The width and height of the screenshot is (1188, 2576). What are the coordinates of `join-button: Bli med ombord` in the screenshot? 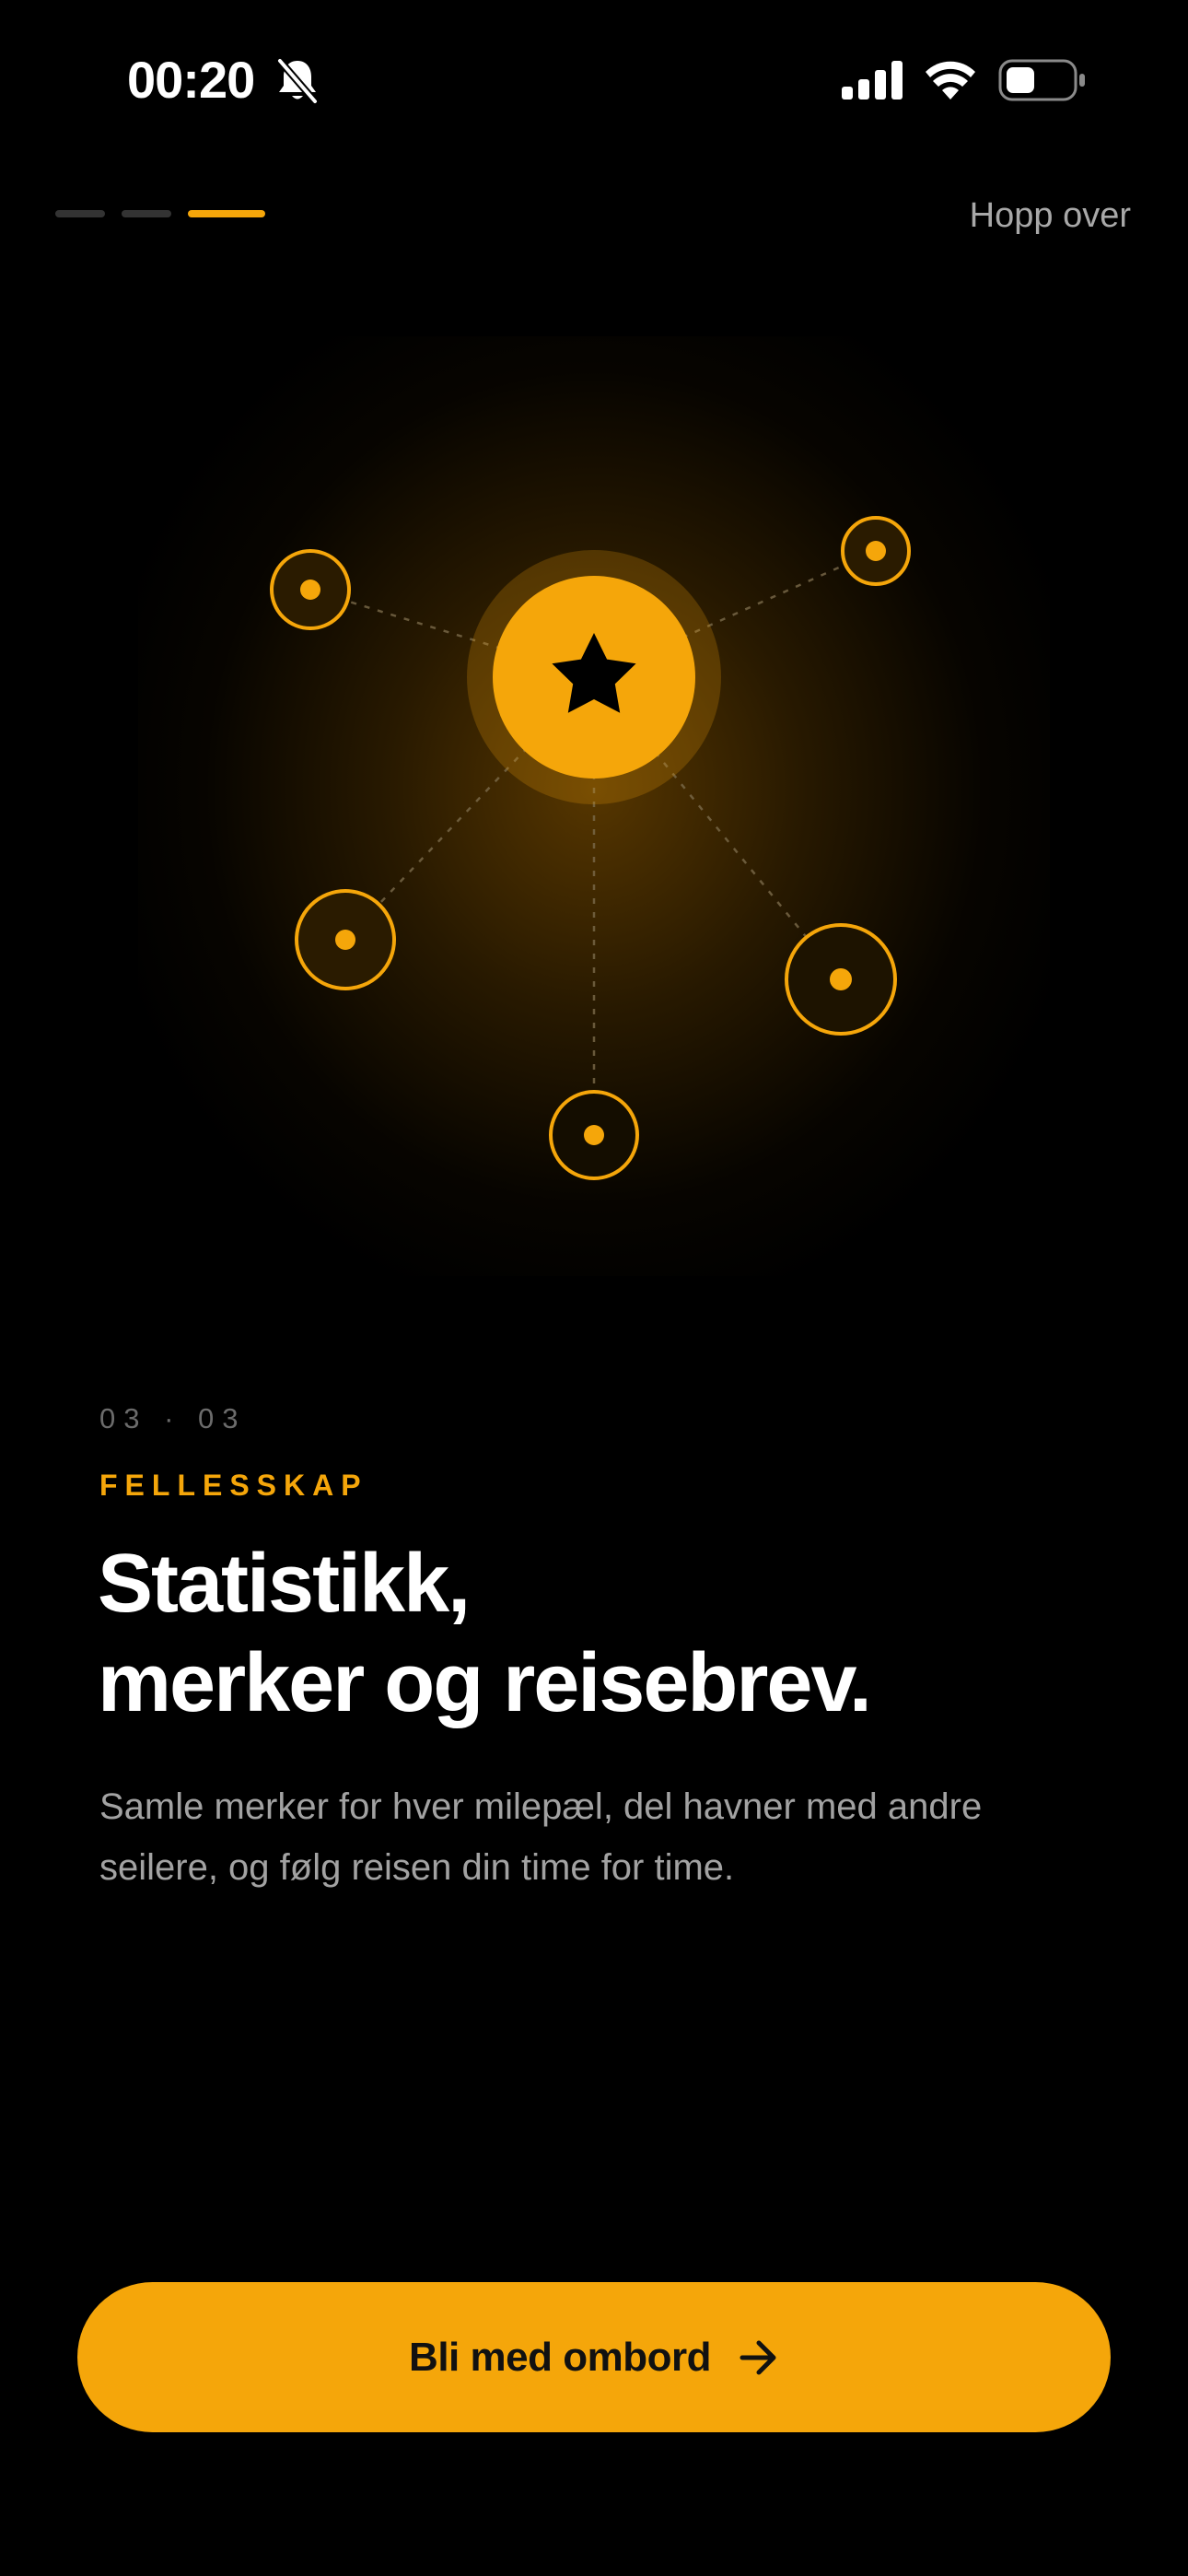 It's located at (594, 2357).